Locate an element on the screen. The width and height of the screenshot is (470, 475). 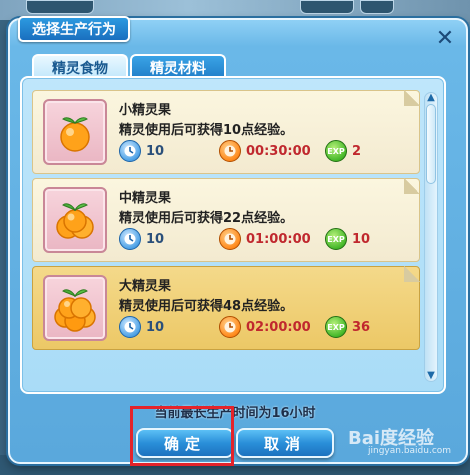
item-name: 中精灵果 is located at coordinates (145, 198).